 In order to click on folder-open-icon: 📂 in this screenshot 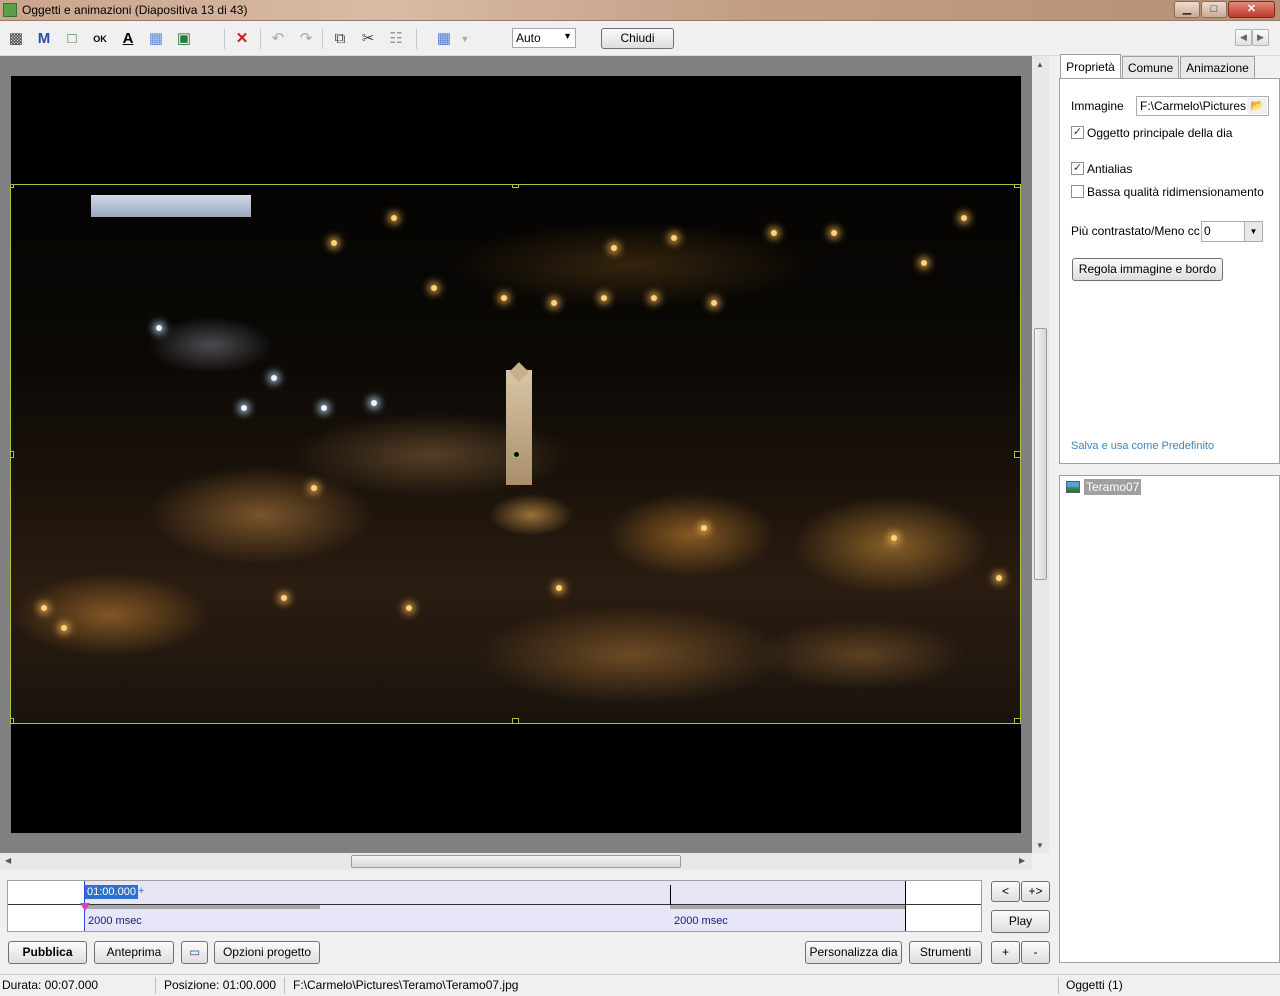, I will do `click(1257, 106)`.